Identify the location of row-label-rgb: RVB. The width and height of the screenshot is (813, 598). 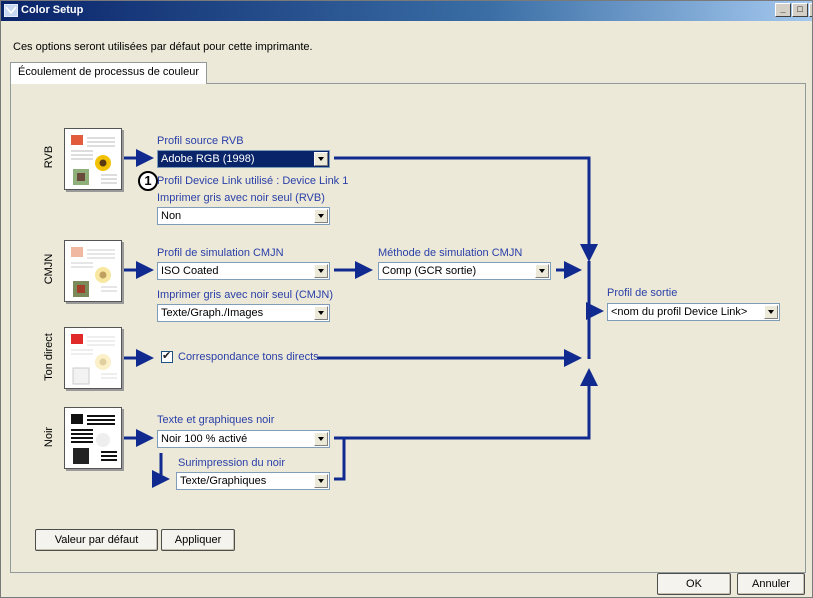
(49, 157).